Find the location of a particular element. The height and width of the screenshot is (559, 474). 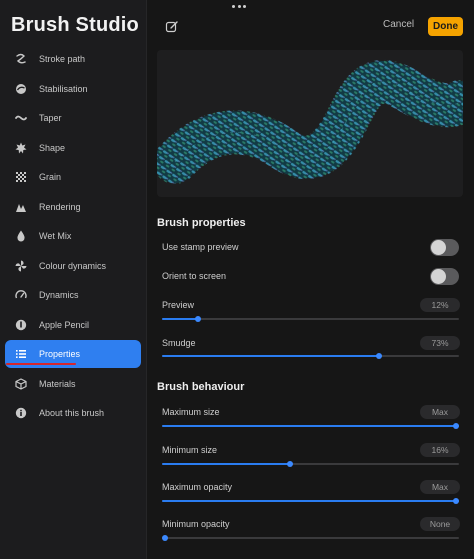

sidebar-item-materials: Materials is located at coordinates (73, 384).